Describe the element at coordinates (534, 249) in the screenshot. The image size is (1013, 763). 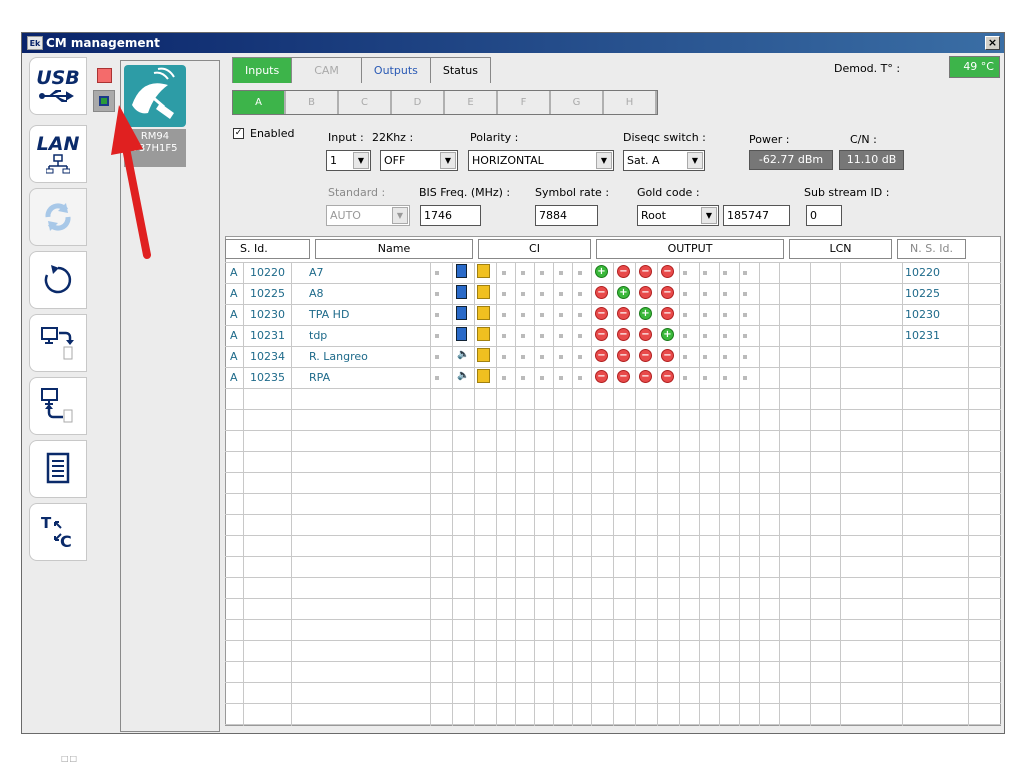
I see `header-ci: CI` at that location.